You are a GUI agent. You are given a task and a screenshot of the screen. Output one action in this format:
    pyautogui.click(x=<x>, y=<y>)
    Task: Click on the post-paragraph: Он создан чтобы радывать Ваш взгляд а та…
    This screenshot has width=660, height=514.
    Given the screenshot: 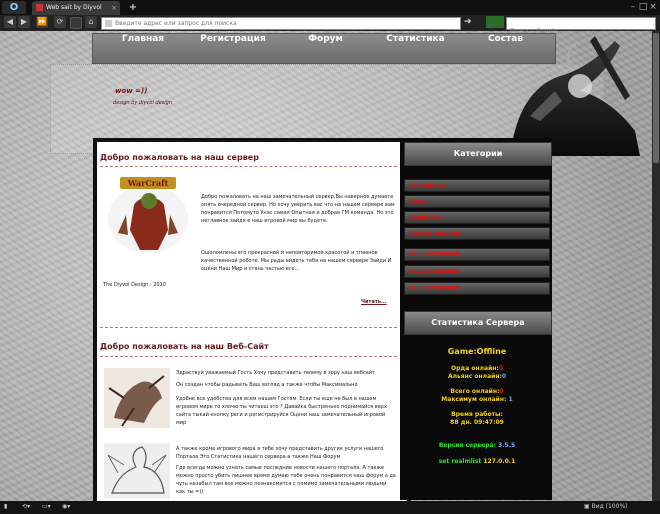 What is the action you would take?
    pyautogui.click(x=267, y=385)
    